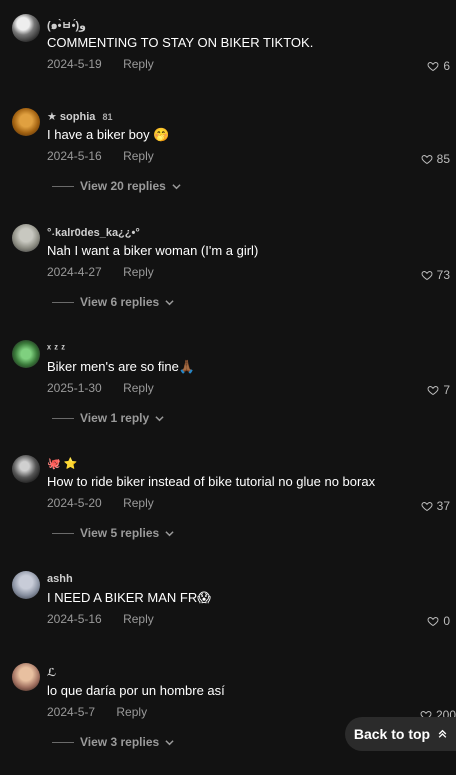 The width and height of the screenshot is (456, 775). What do you see at coordinates (446, 390) in the screenshot?
I see `like-count: 7` at bounding box center [446, 390].